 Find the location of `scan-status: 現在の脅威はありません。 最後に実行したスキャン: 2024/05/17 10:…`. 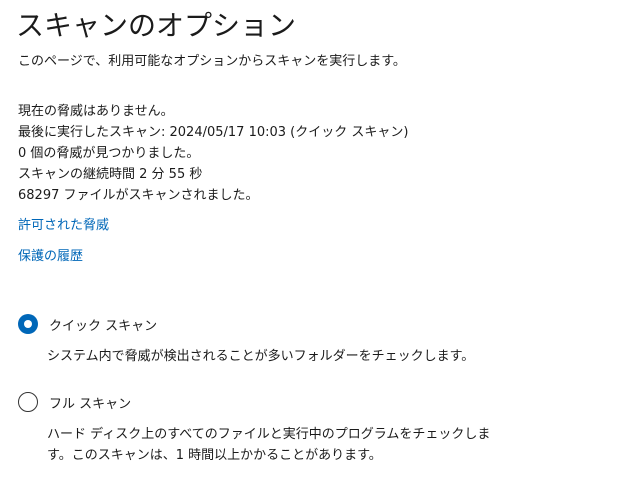

scan-status: 現在の脅威はありません。 最後に実行したスキャン: 2024/05/17 10:… is located at coordinates (213, 153).